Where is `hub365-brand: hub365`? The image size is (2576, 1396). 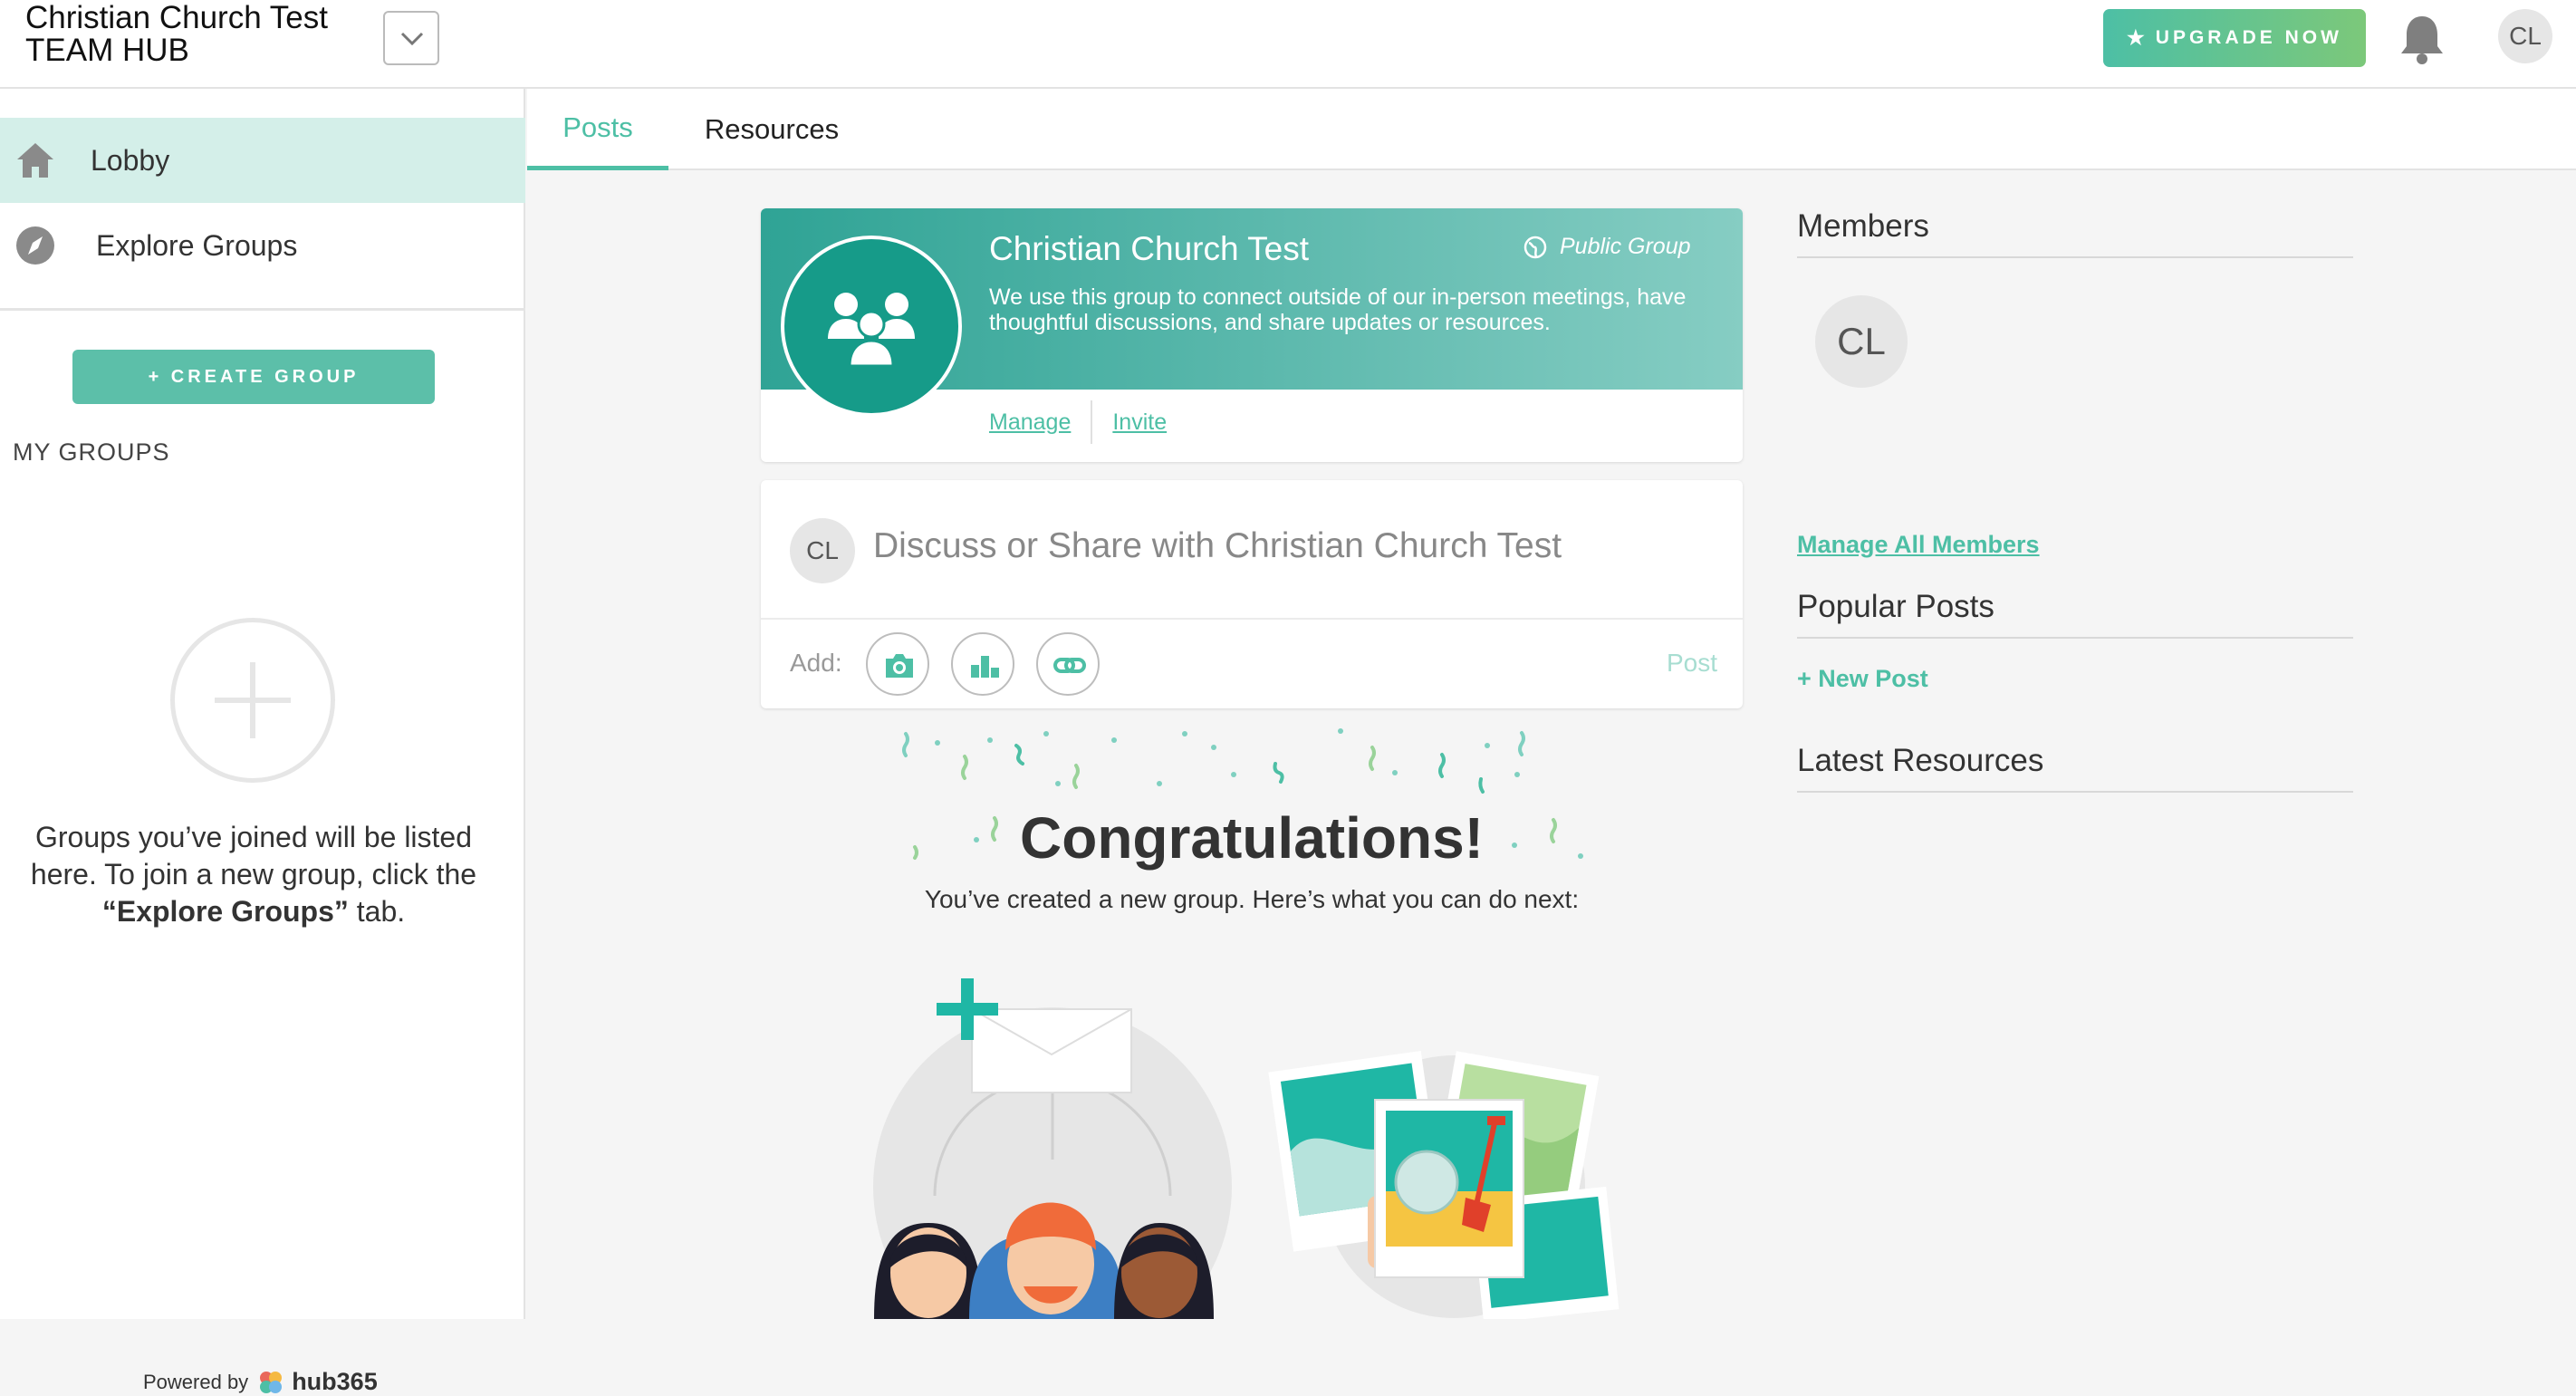 hub365-brand: hub365 is located at coordinates (335, 1381).